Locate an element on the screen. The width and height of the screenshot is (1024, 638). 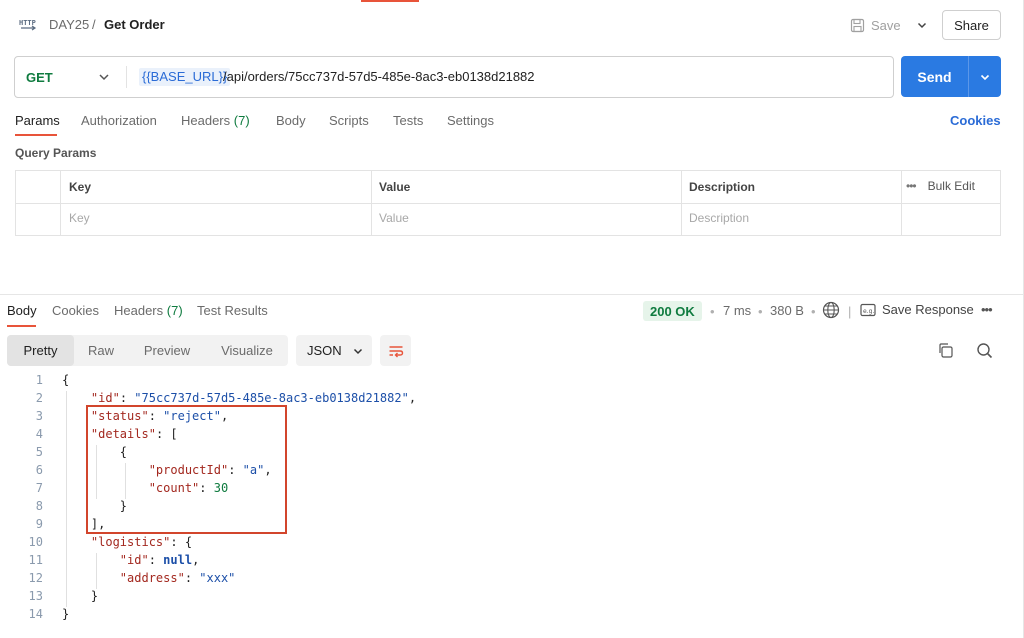
response-tab-headers-count: (7) is located at coordinates (174, 310).